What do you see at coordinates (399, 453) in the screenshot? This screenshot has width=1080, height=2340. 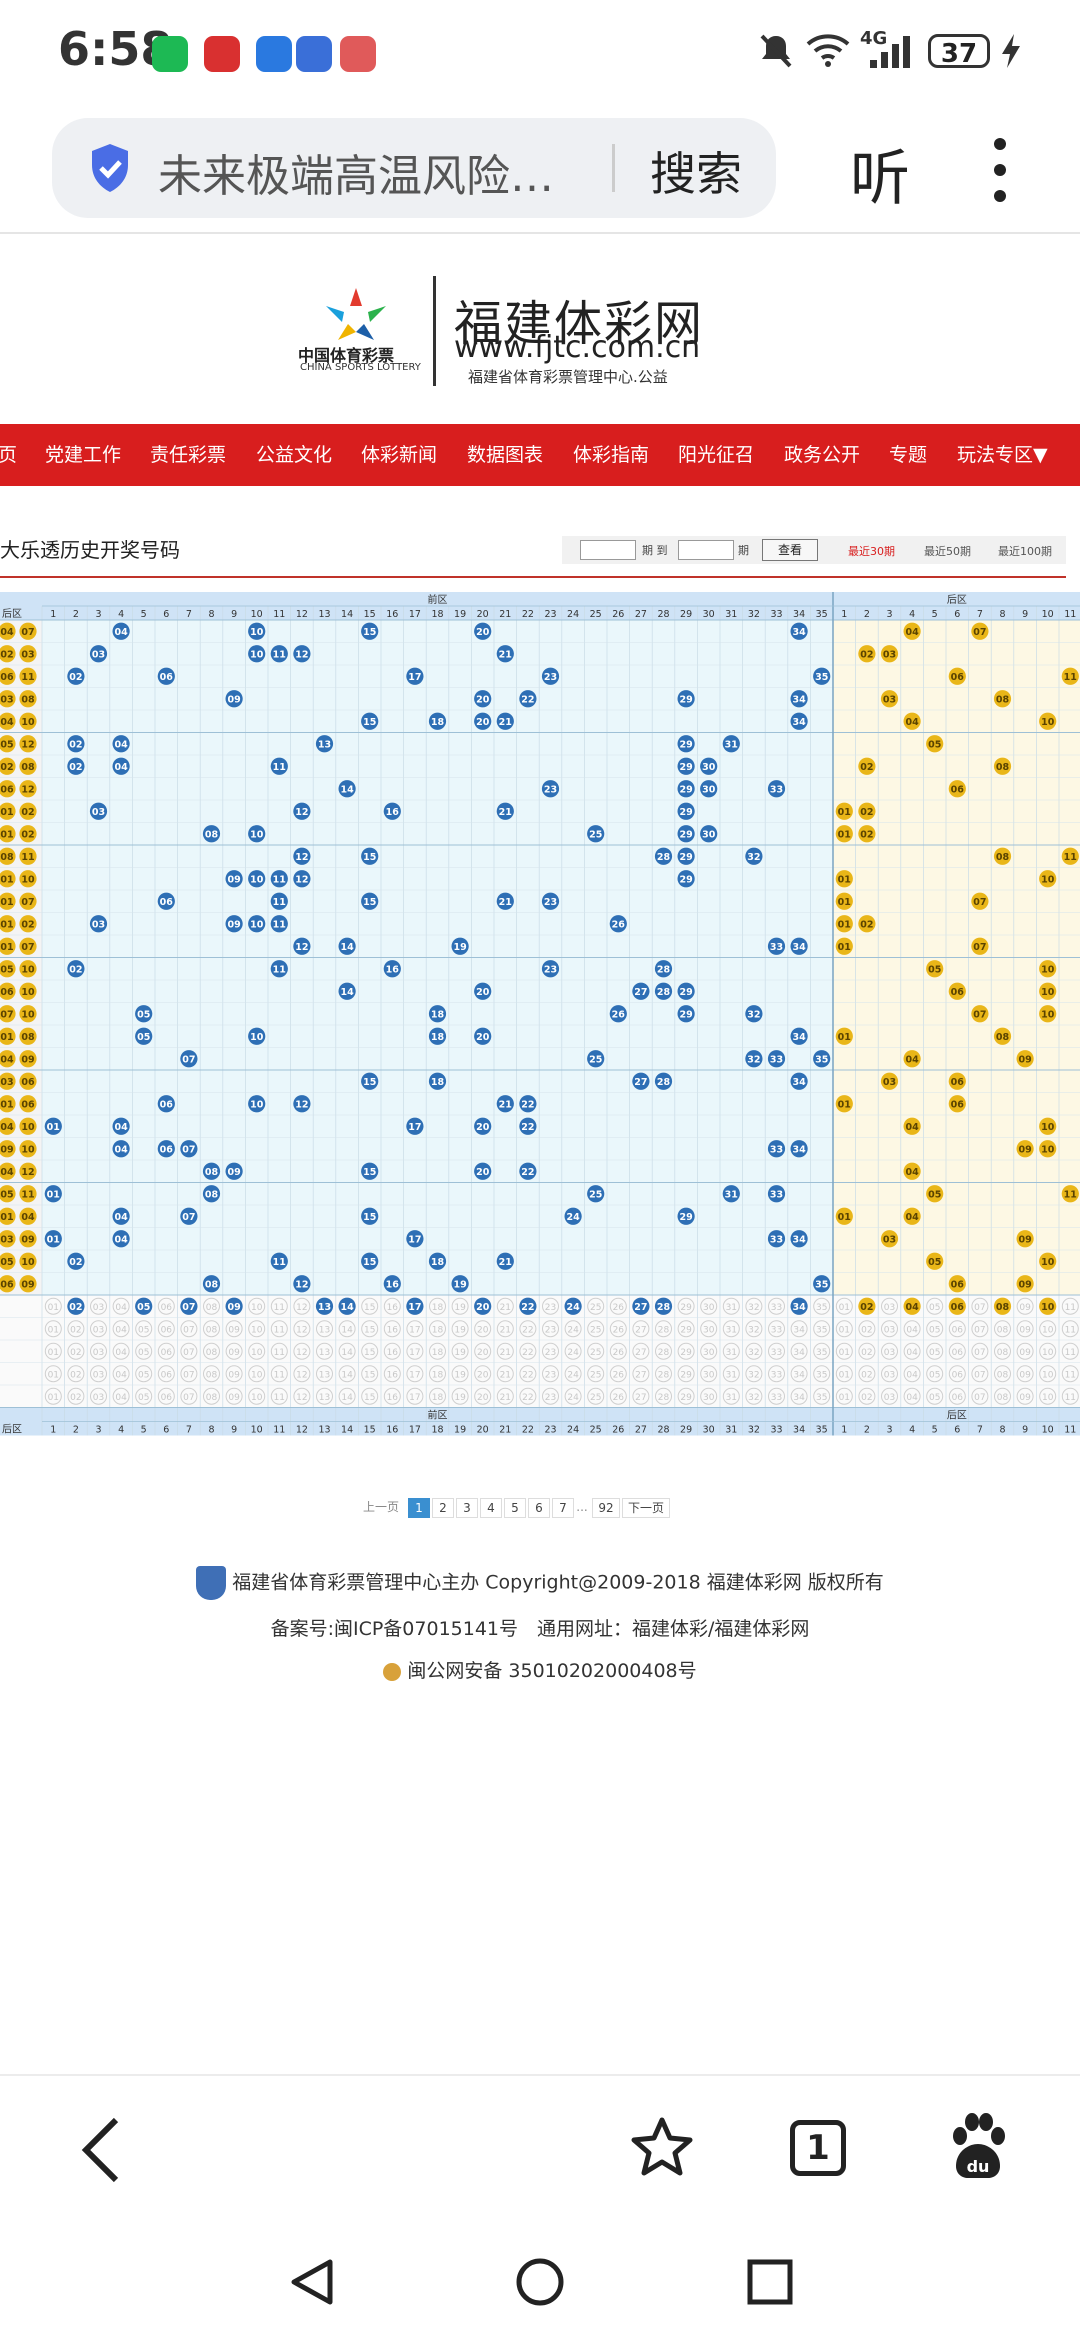 I see `nav-item: 体彩新闻` at bounding box center [399, 453].